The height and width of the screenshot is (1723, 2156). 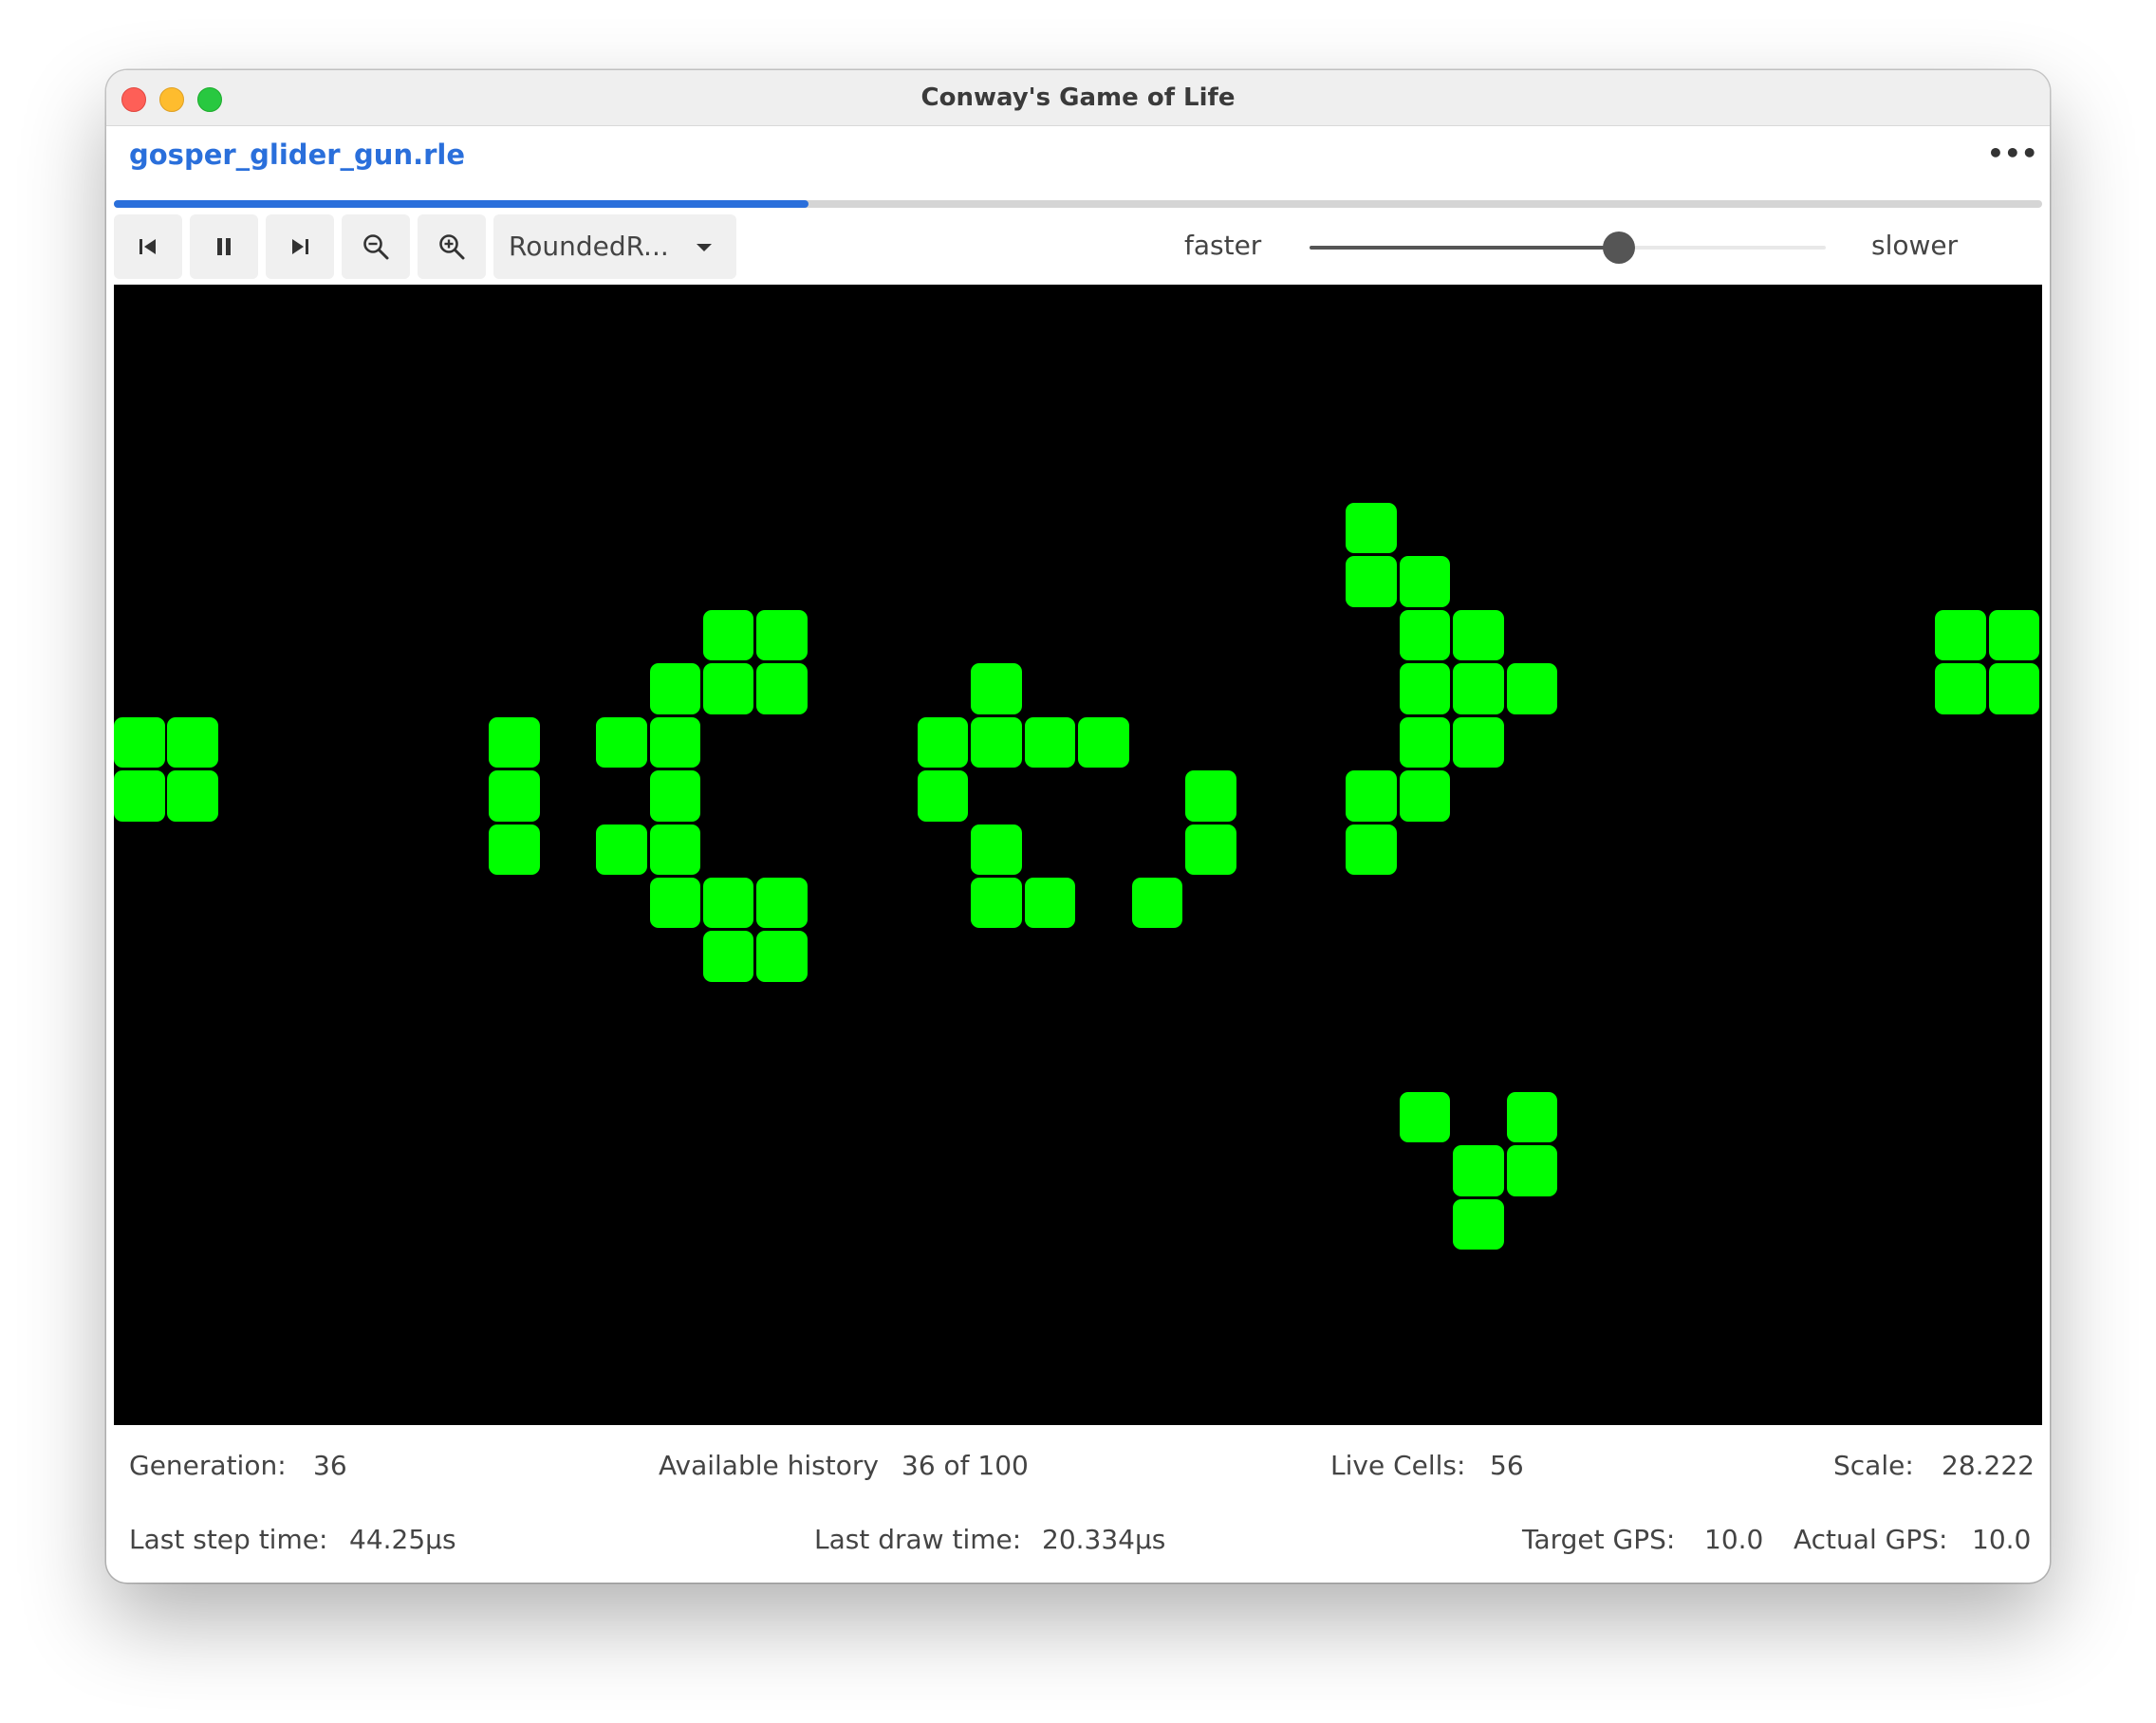 I want to click on toolbar: RoundedR... faster slower, so click(x=1078, y=246).